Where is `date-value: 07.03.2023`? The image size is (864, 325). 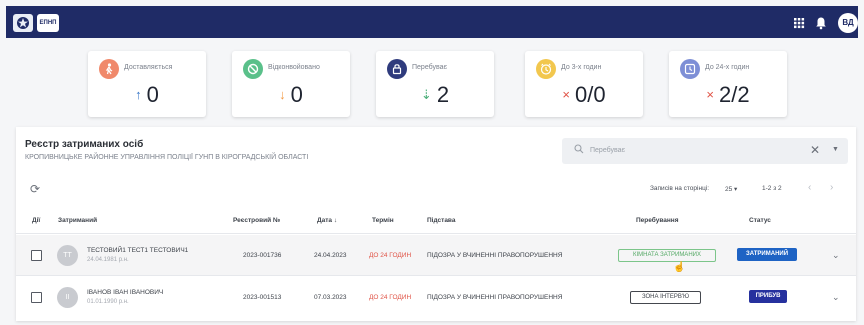
date-value: 07.03.2023 is located at coordinates (330, 297).